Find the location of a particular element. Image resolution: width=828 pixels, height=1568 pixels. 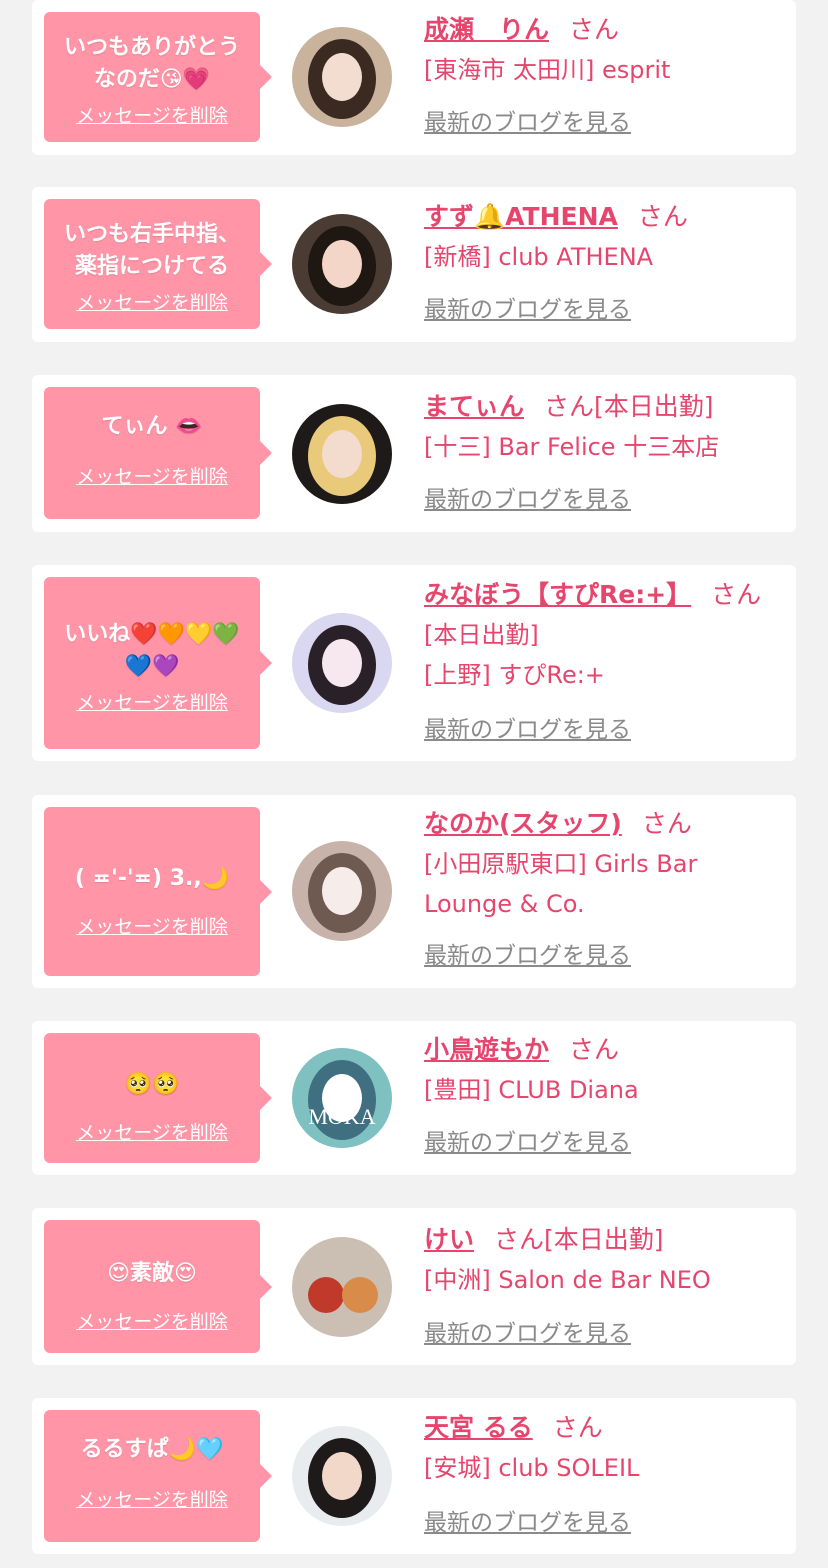

message-bubble: いつも右手中指、 薬指につけてる メッセージを削除 is located at coordinates (158, 264).